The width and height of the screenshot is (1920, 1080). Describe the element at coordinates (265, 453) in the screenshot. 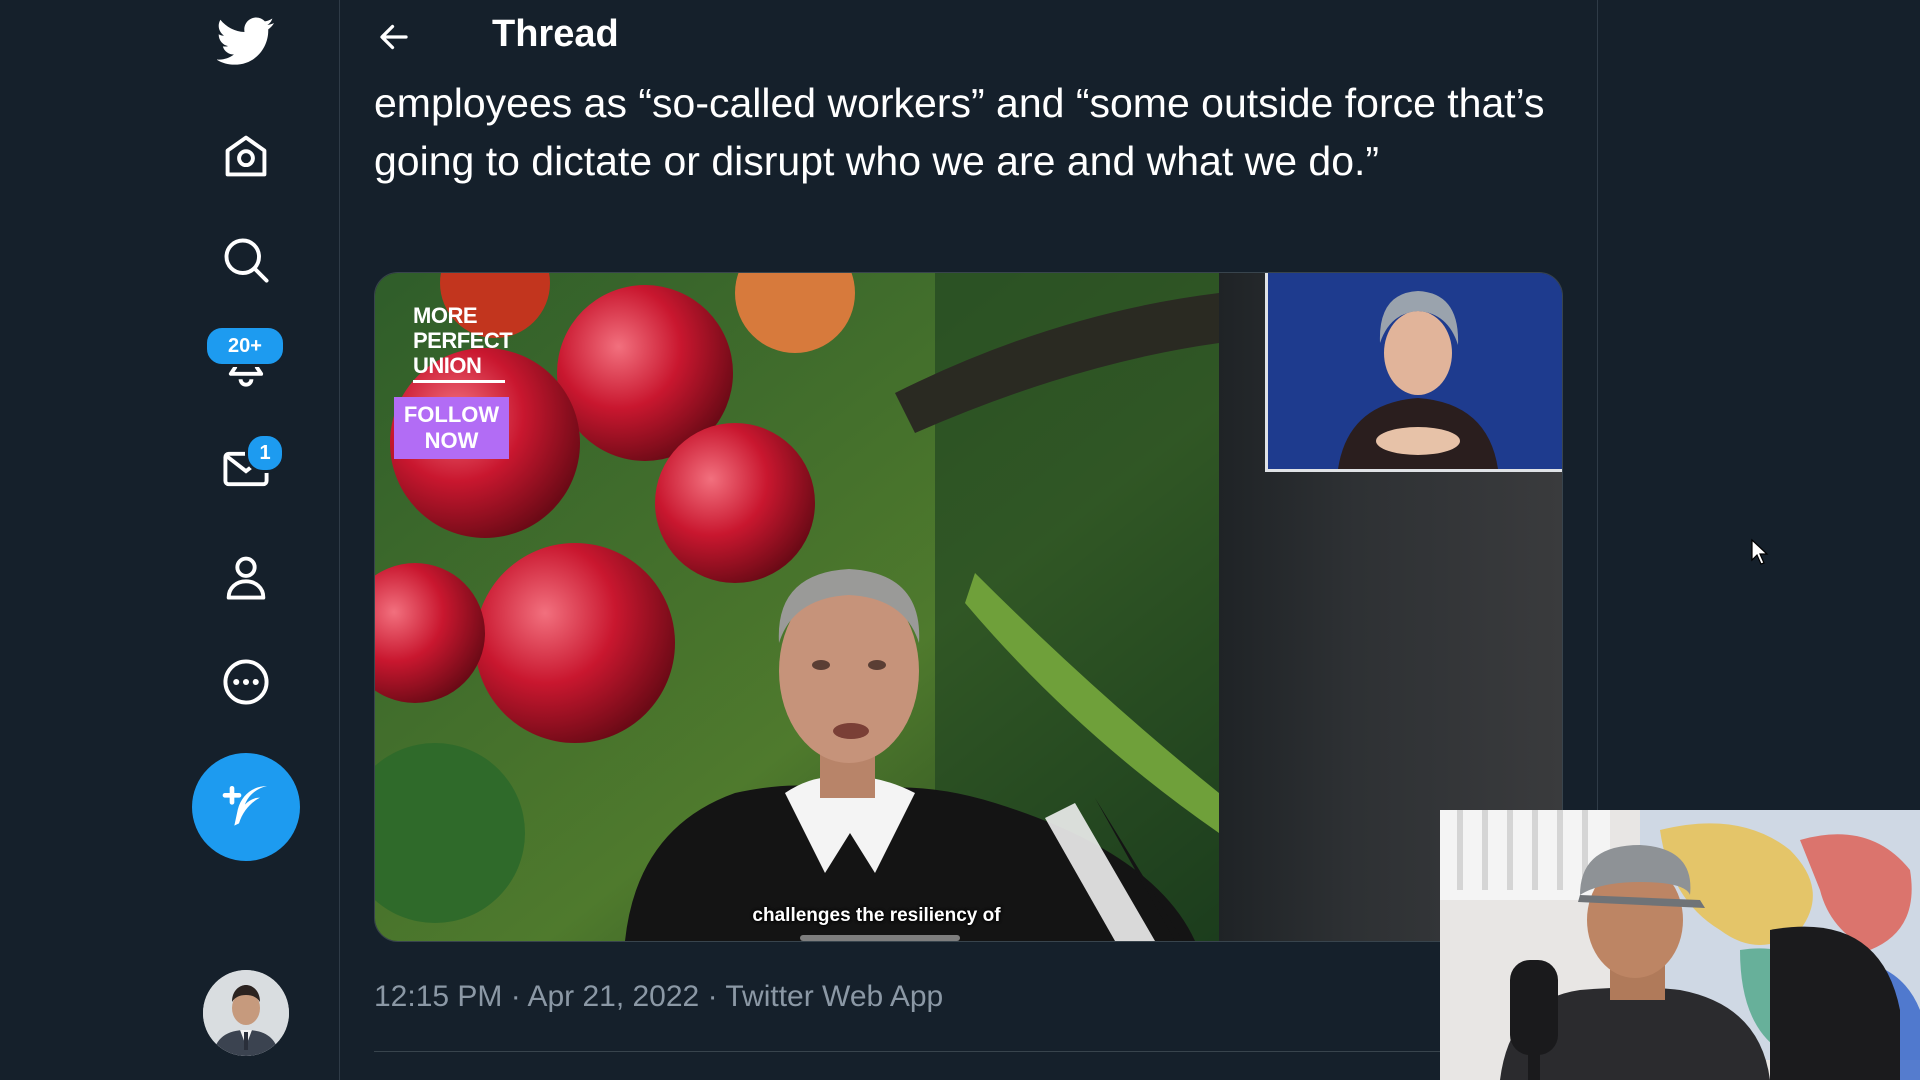

I see `messages-badge: 1` at that location.